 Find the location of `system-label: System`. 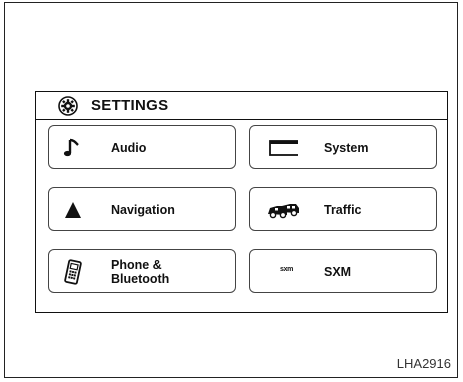

system-label: System is located at coordinates (346, 148).